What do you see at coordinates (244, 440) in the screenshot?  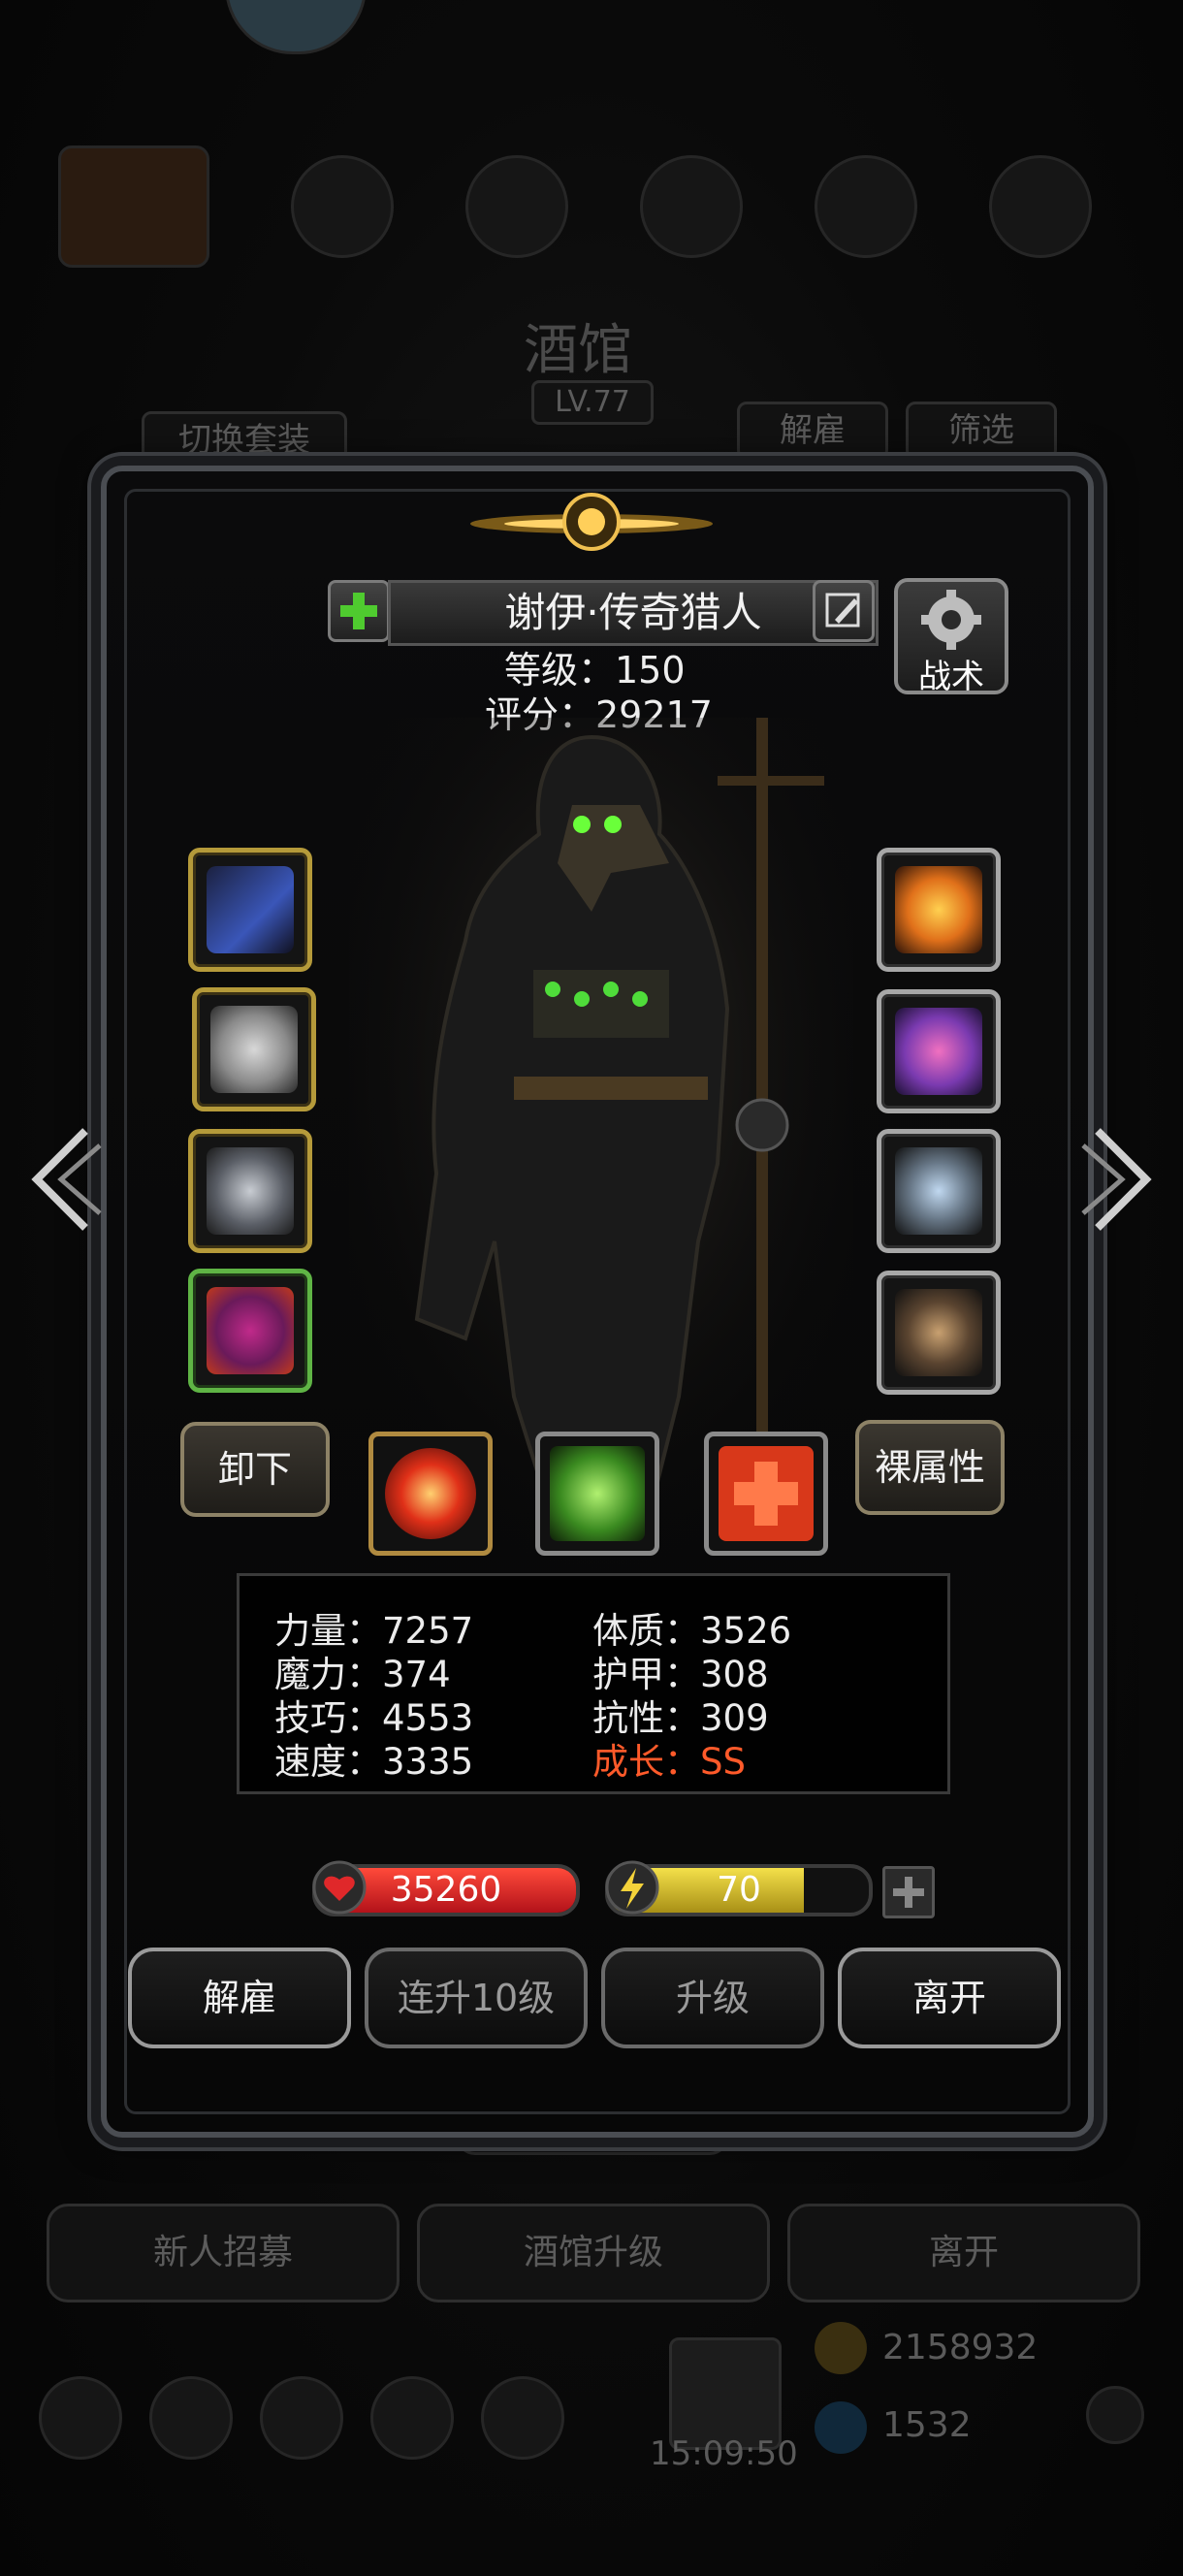 I see `switch-outfit-tab: 切换套装` at bounding box center [244, 440].